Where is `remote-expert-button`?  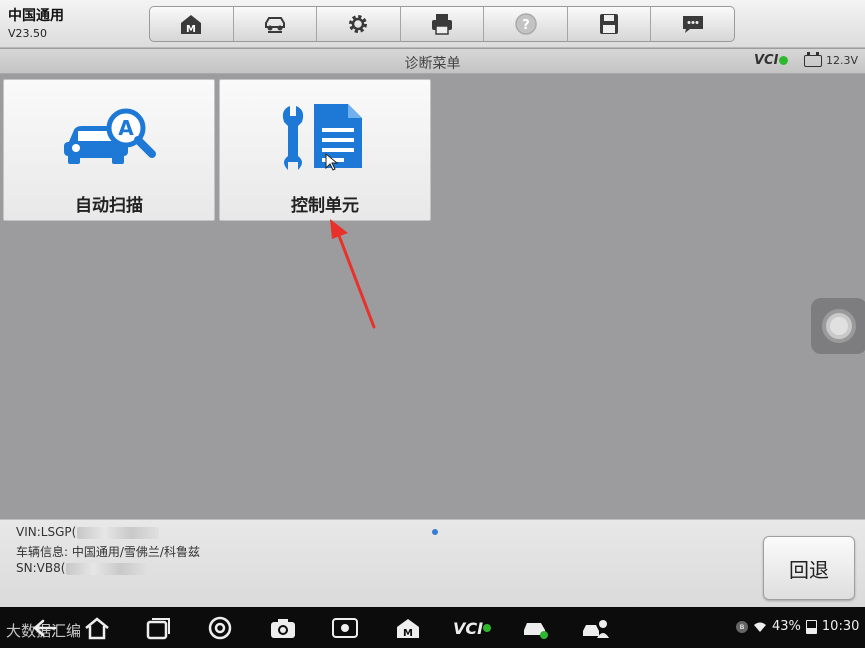 remote-expert-button is located at coordinates (595, 628).